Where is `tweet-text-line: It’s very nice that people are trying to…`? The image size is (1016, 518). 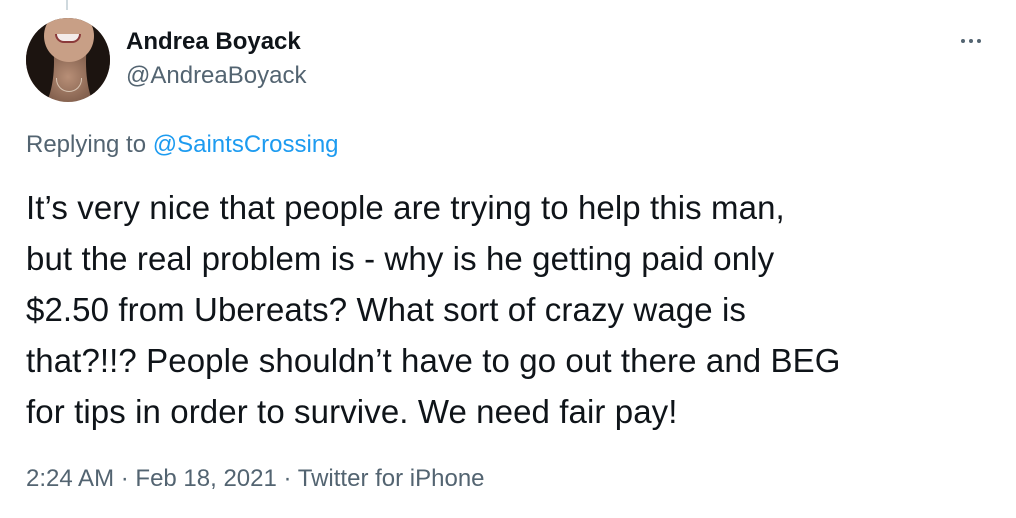 tweet-text-line: It’s very nice that people are trying to… is located at coordinates (405, 207).